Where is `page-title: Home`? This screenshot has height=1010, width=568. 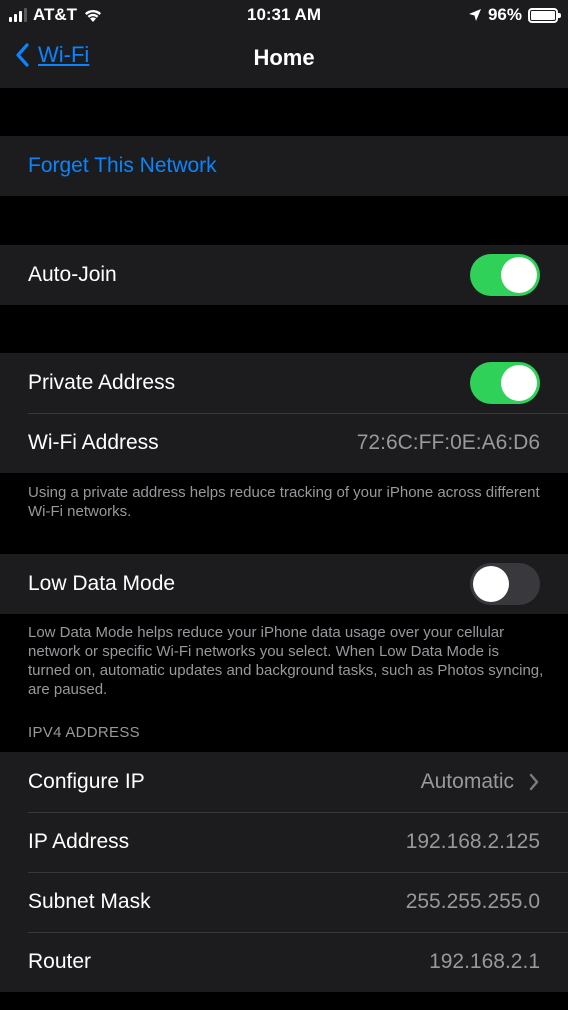
page-title: Home is located at coordinates (284, 57).